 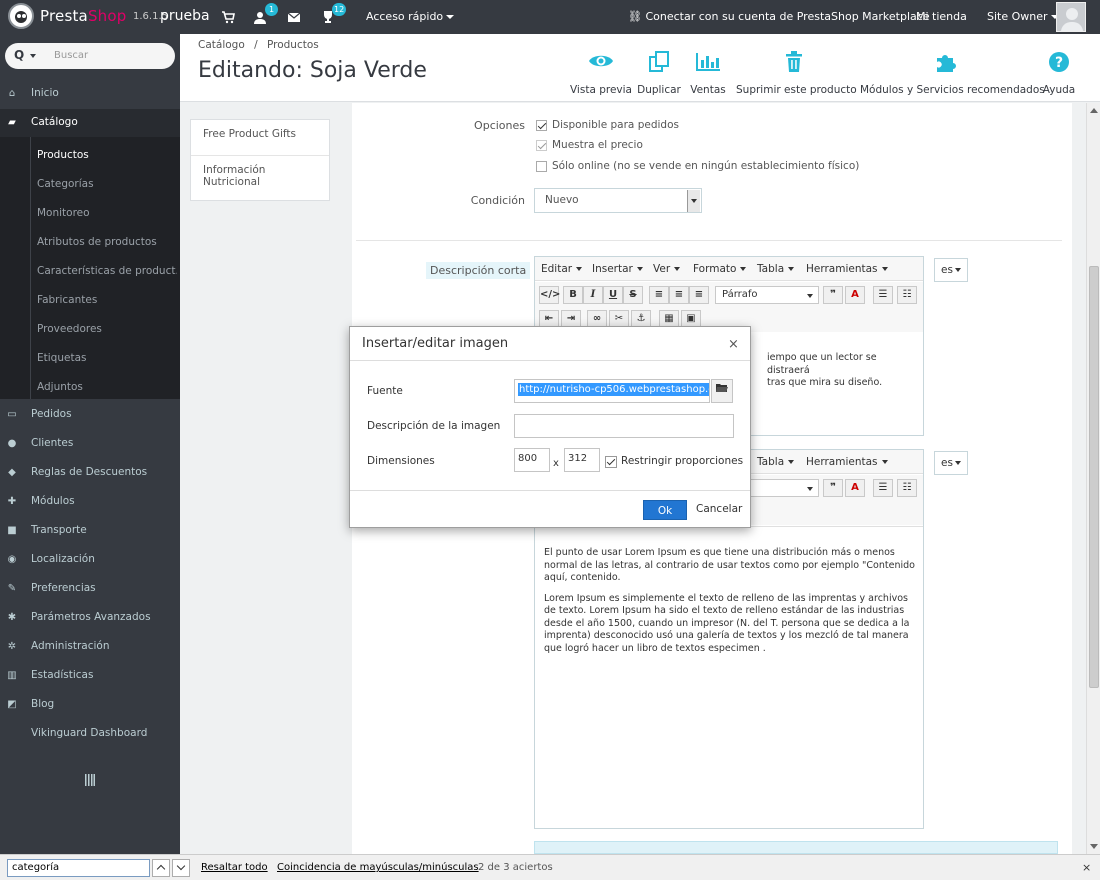 I want to click on sidebar-item-vikinguard: Vikinguard Dashboard, so click(x=90, y=734).